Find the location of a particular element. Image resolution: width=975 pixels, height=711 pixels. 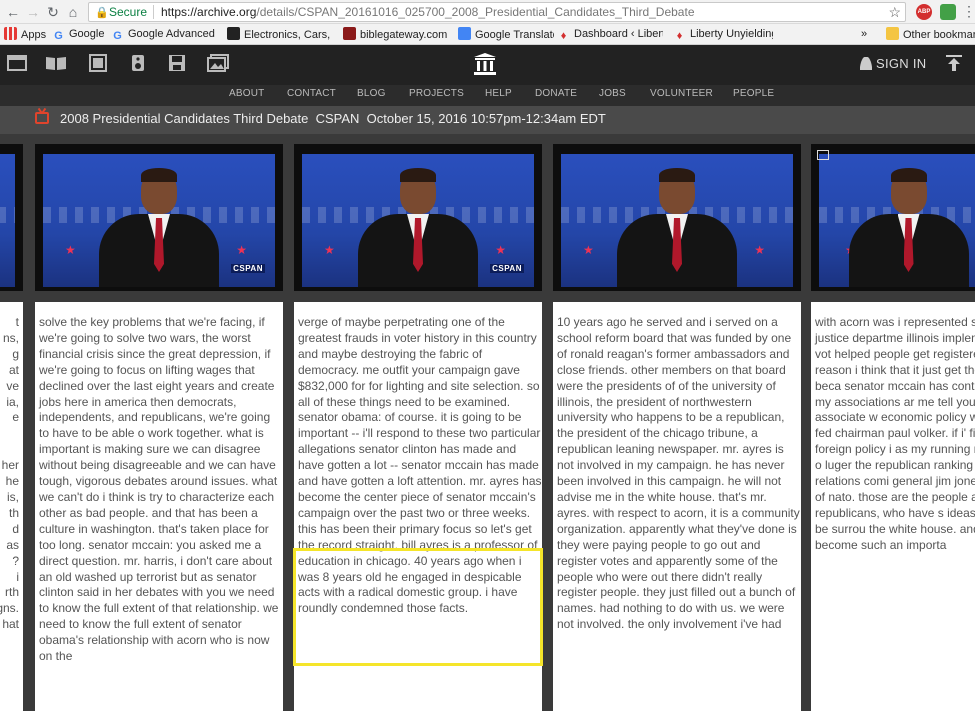

tv-icon is located at coordinates (42, 118).